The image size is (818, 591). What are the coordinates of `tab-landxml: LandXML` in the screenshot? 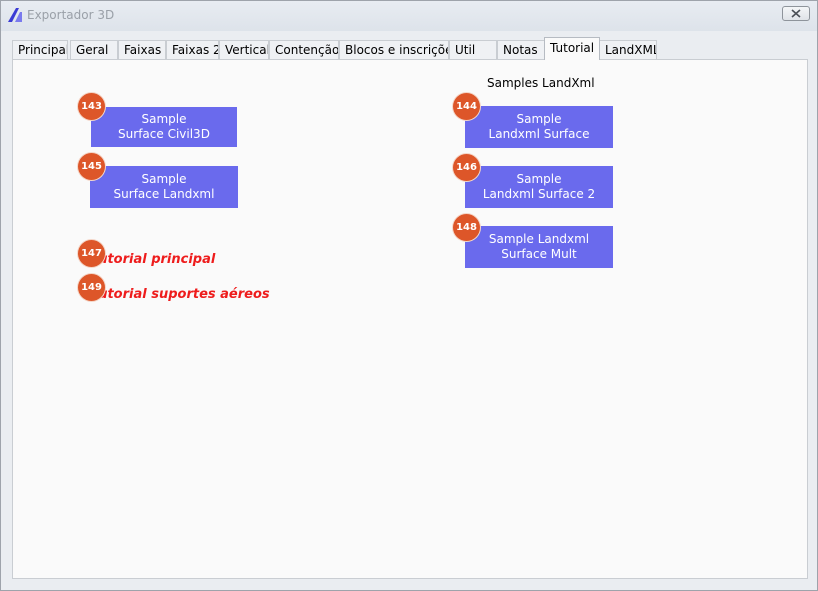 It's located at (628, 50).